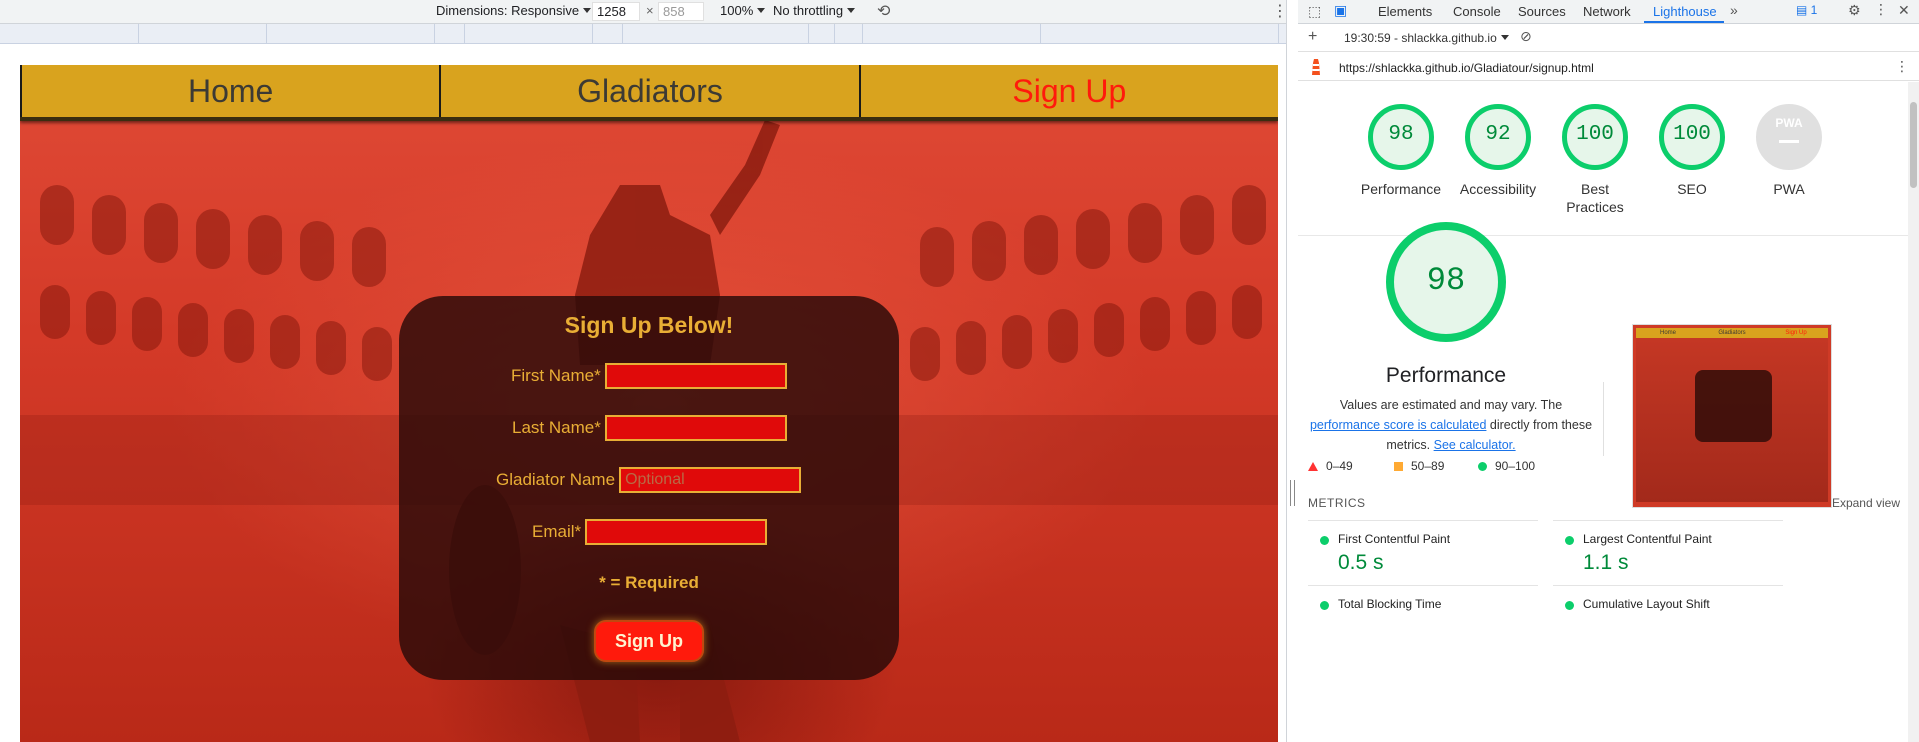 Image resolution: width=1919 pixels, height=742 pixels. What do you see at coordinates (1340, 10) in the screenshot?
I see `device-toolbar-icon: ▣` at bounding box center [1340, 10].